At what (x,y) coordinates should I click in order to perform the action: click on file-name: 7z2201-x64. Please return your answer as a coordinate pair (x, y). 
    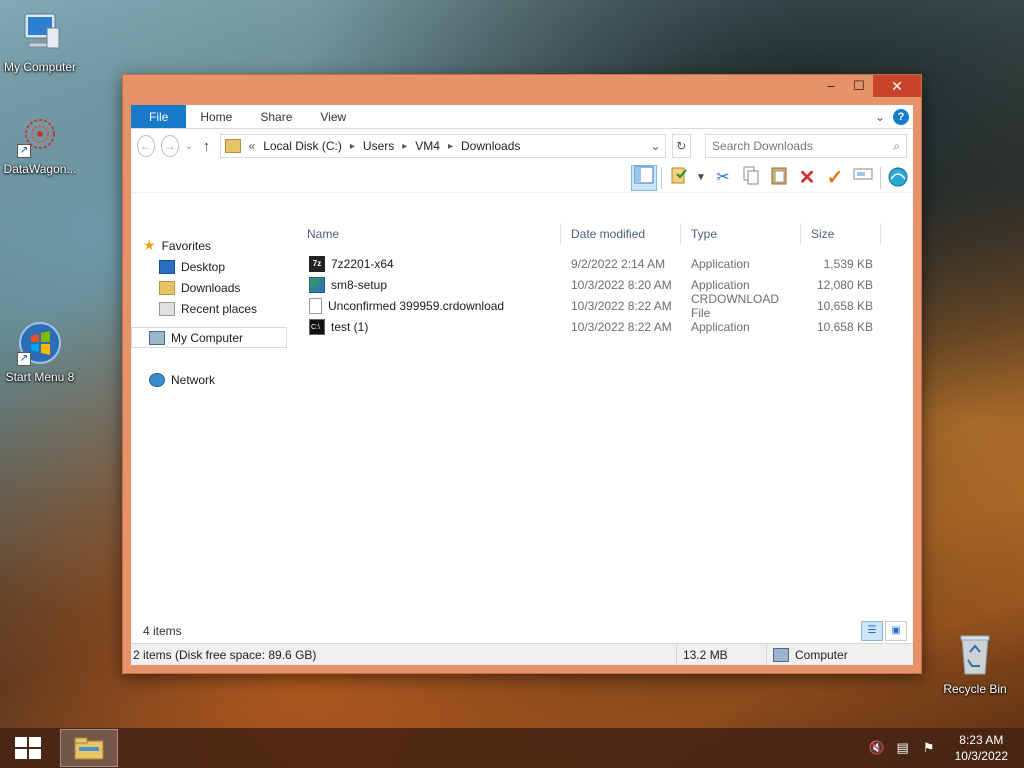
    Looking at the image, I should click on (362, 263).